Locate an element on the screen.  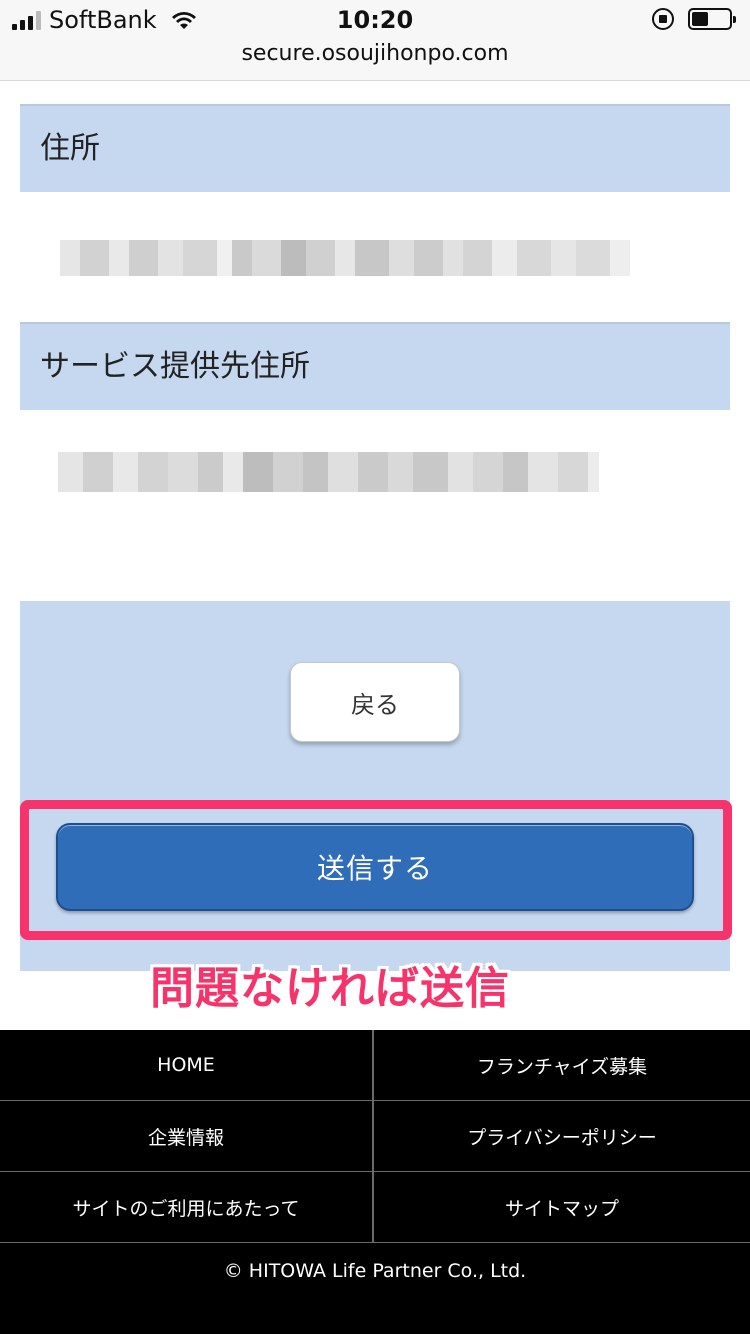
footer-link-privacy: プライバシーポリシー is located at coordinates (562, 1136).